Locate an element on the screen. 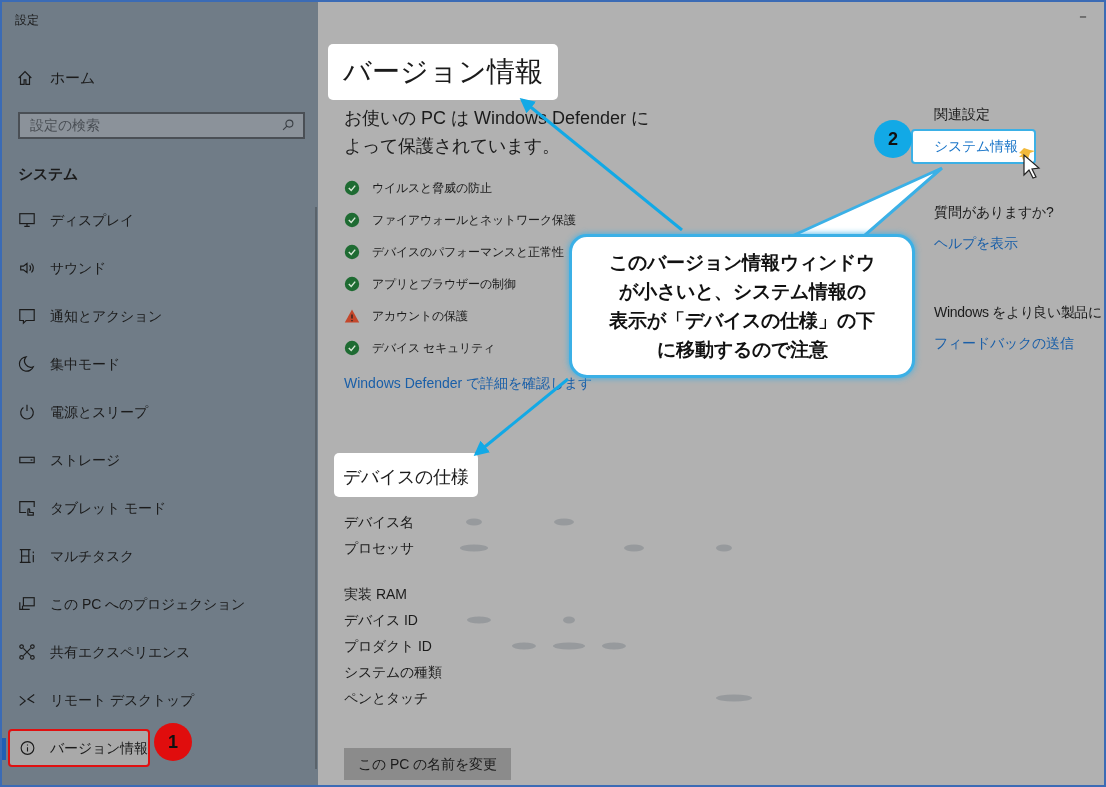 This screenshot has height=787, width=1106. page-heading: バージョン情報 is located at coordinates (443, 72).